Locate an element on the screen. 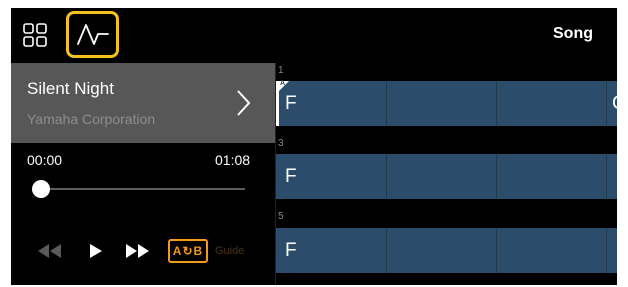 The width and height of the screenshot is (628, 287). waveform-button is located at coordinates (92, 34).